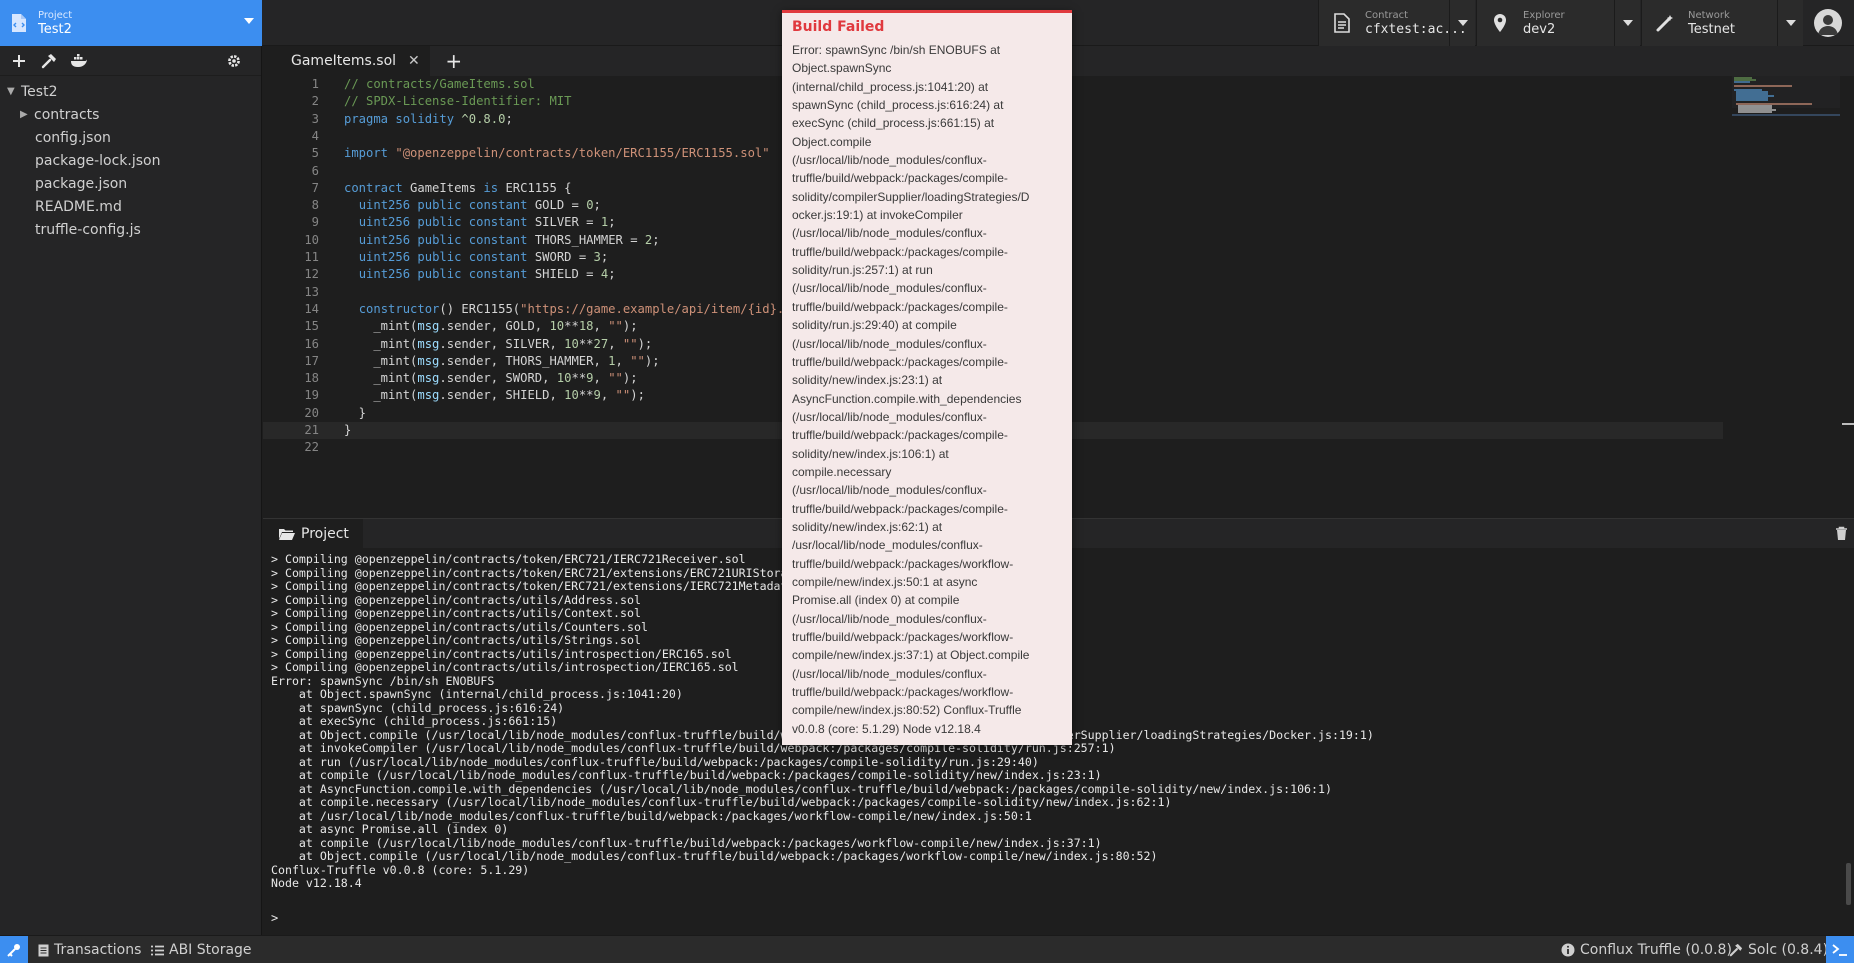  Describe the element at coordinates (315, 84) in the screenshot. I see `line-number: 1` at that location.